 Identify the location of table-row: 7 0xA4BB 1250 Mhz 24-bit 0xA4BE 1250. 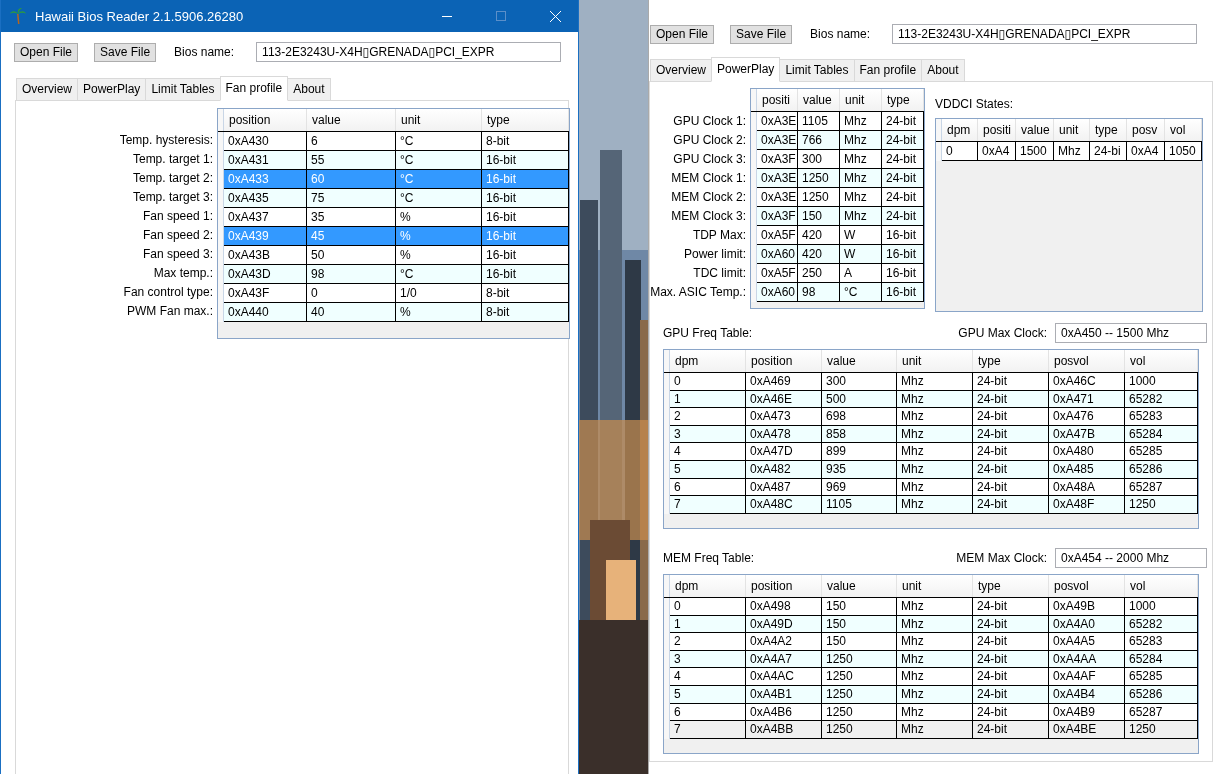
(931, 730).